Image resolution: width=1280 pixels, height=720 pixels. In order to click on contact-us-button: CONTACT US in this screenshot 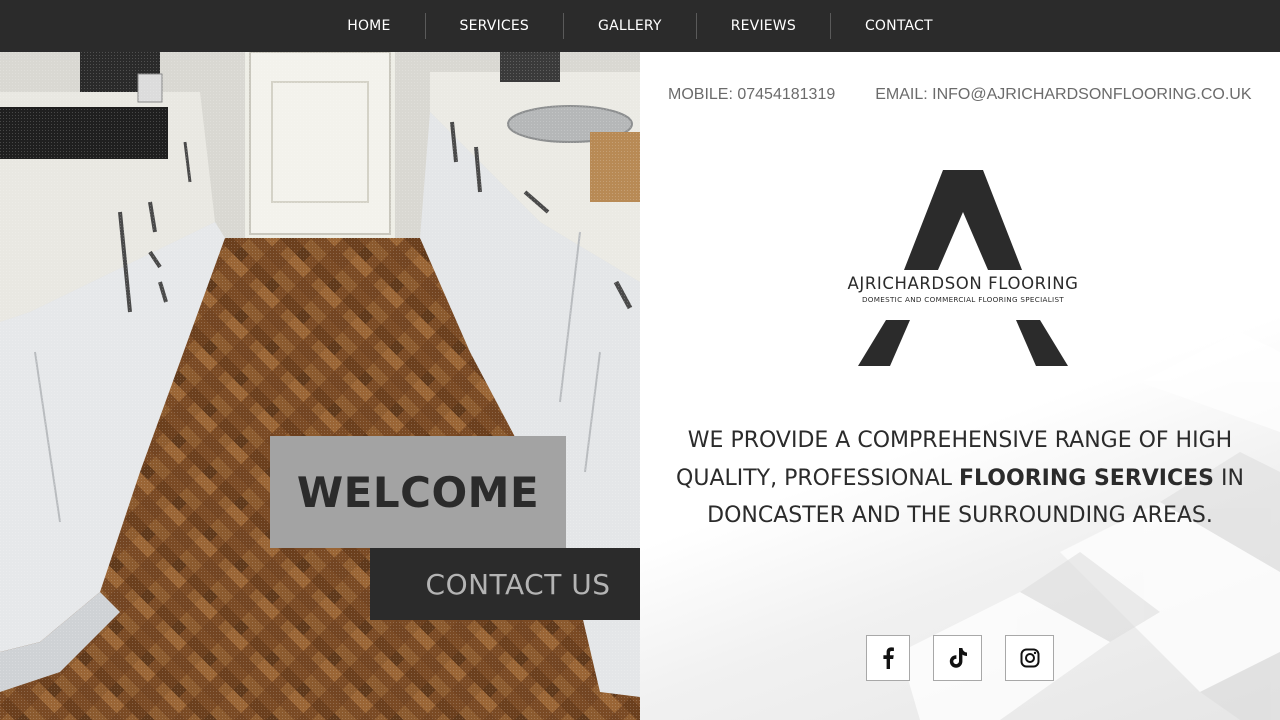, I will do `click(518, 584)`.